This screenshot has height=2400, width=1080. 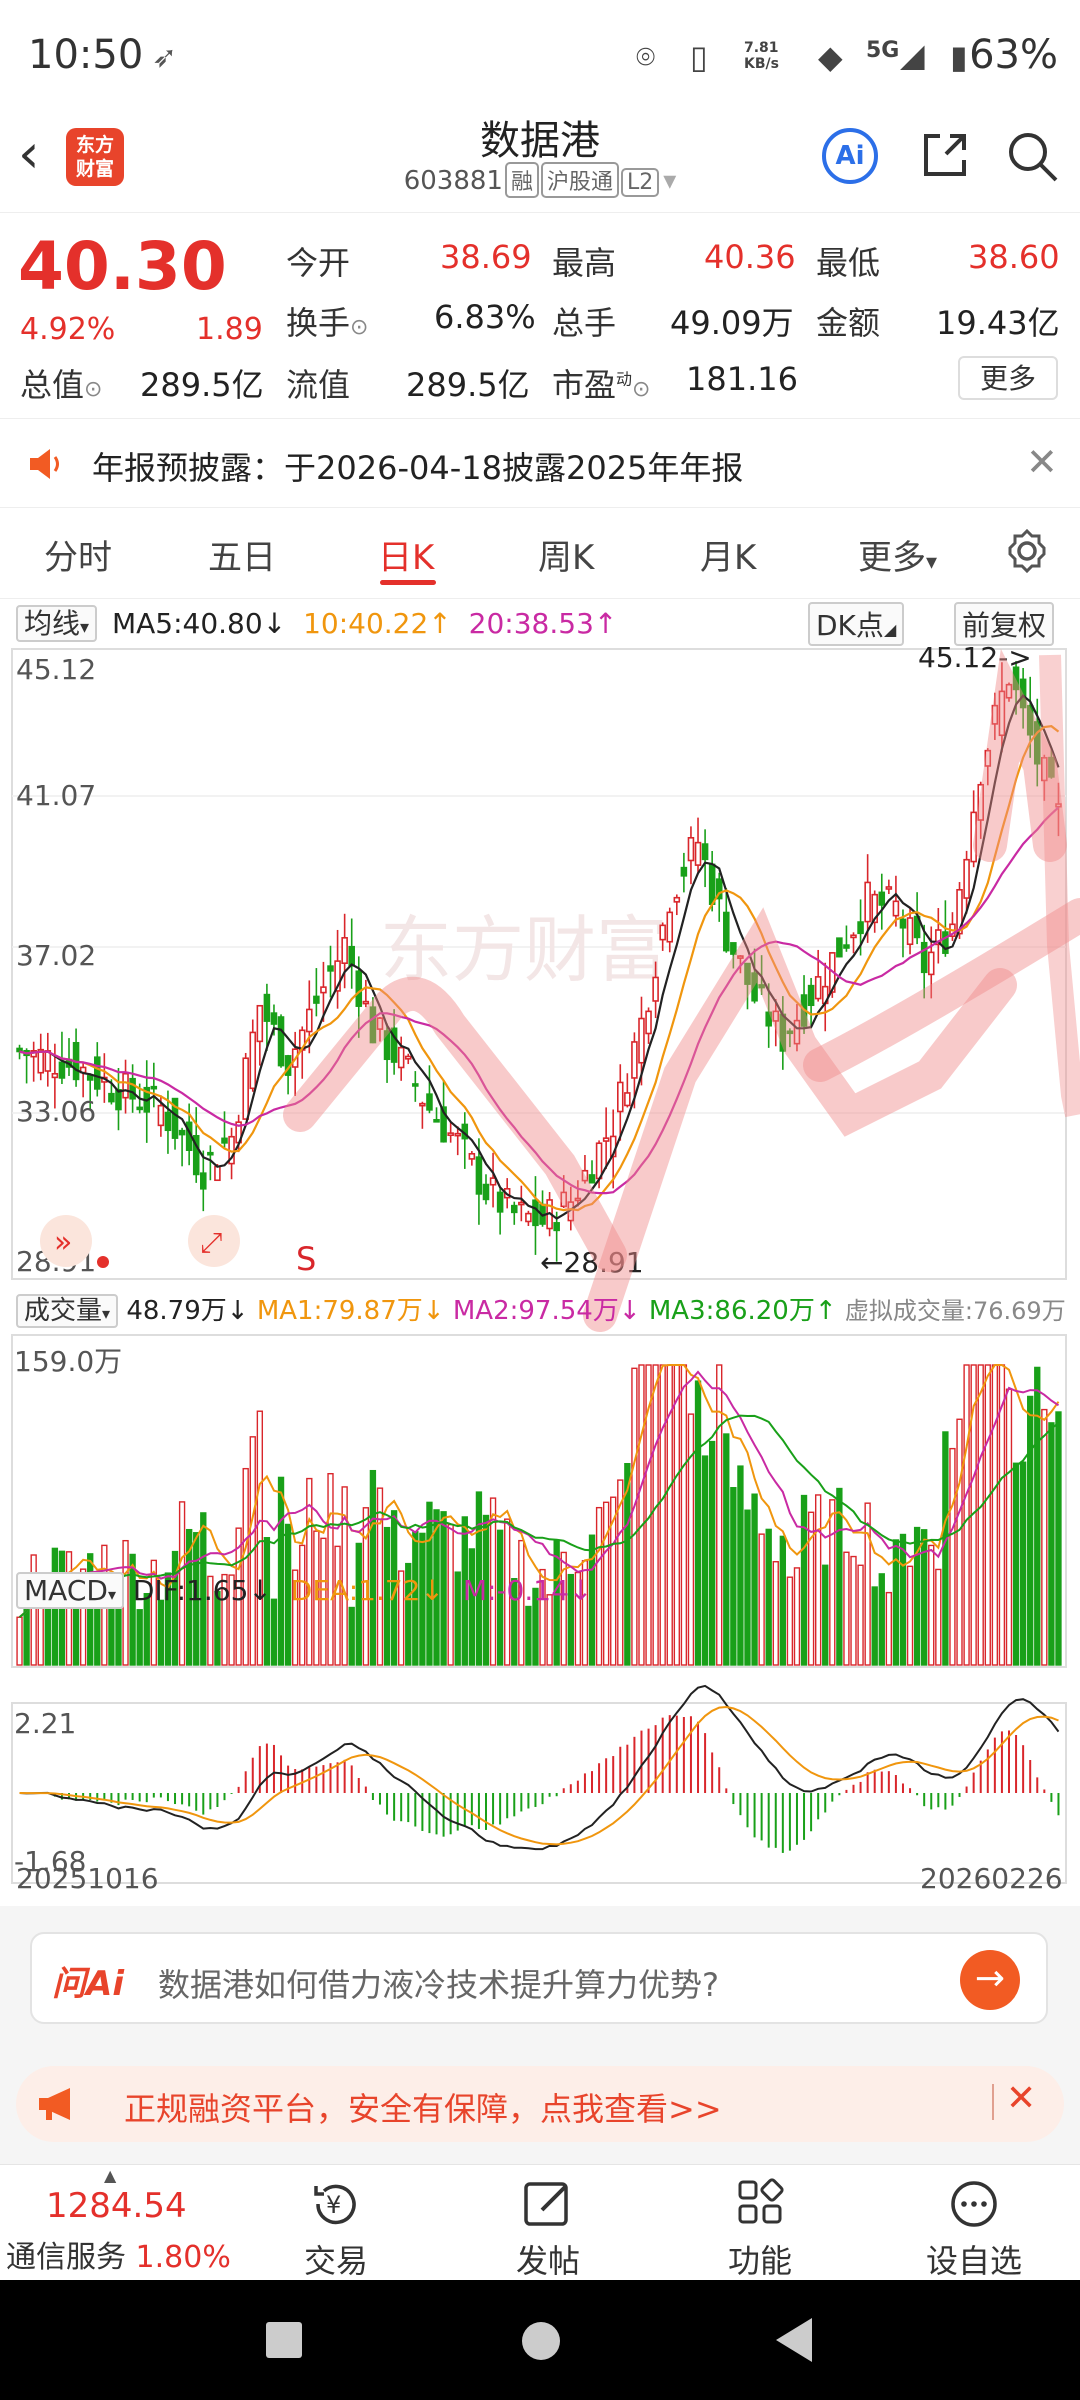 What do you see at coordinates (760, 2230) in the screenshot?
I see `toolbar-functions: 功能` at bounding box center [760, 2230].